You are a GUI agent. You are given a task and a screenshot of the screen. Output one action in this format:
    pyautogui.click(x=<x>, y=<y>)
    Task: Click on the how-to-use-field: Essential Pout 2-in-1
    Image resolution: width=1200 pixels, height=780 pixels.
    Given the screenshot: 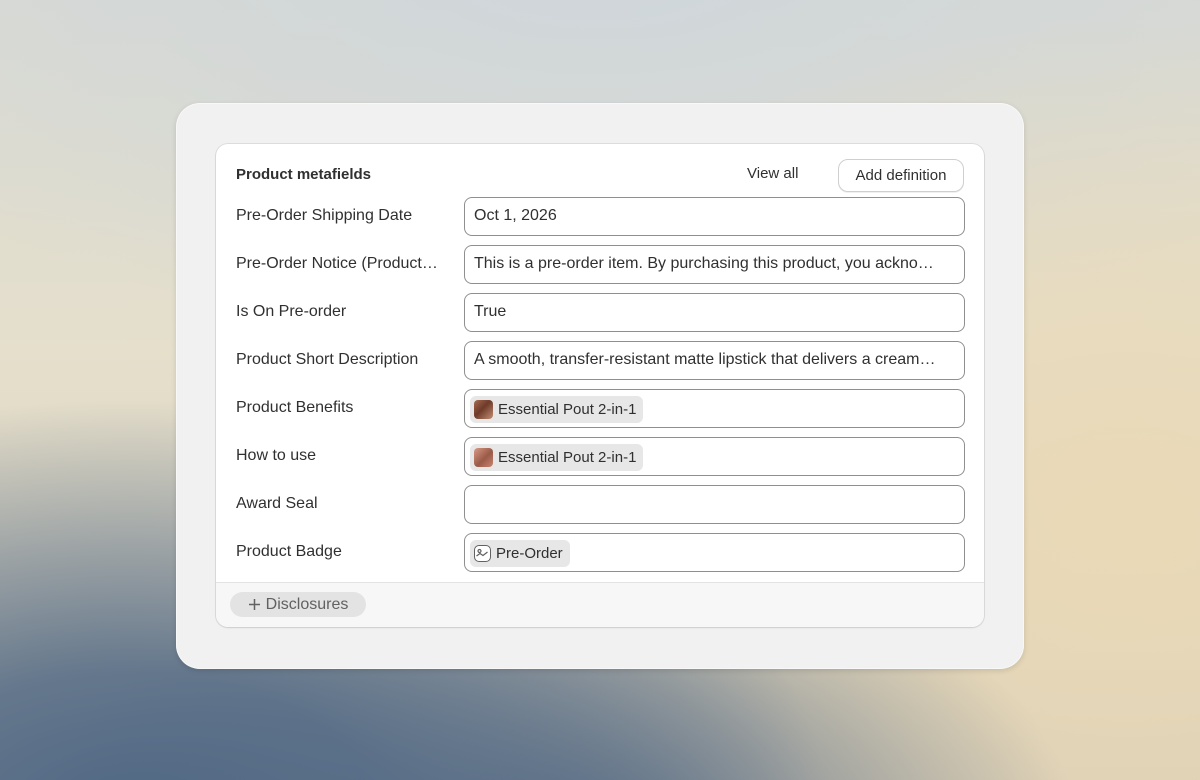 What is the action you would take?
    pyautogui.click(x=714, y=456)
    